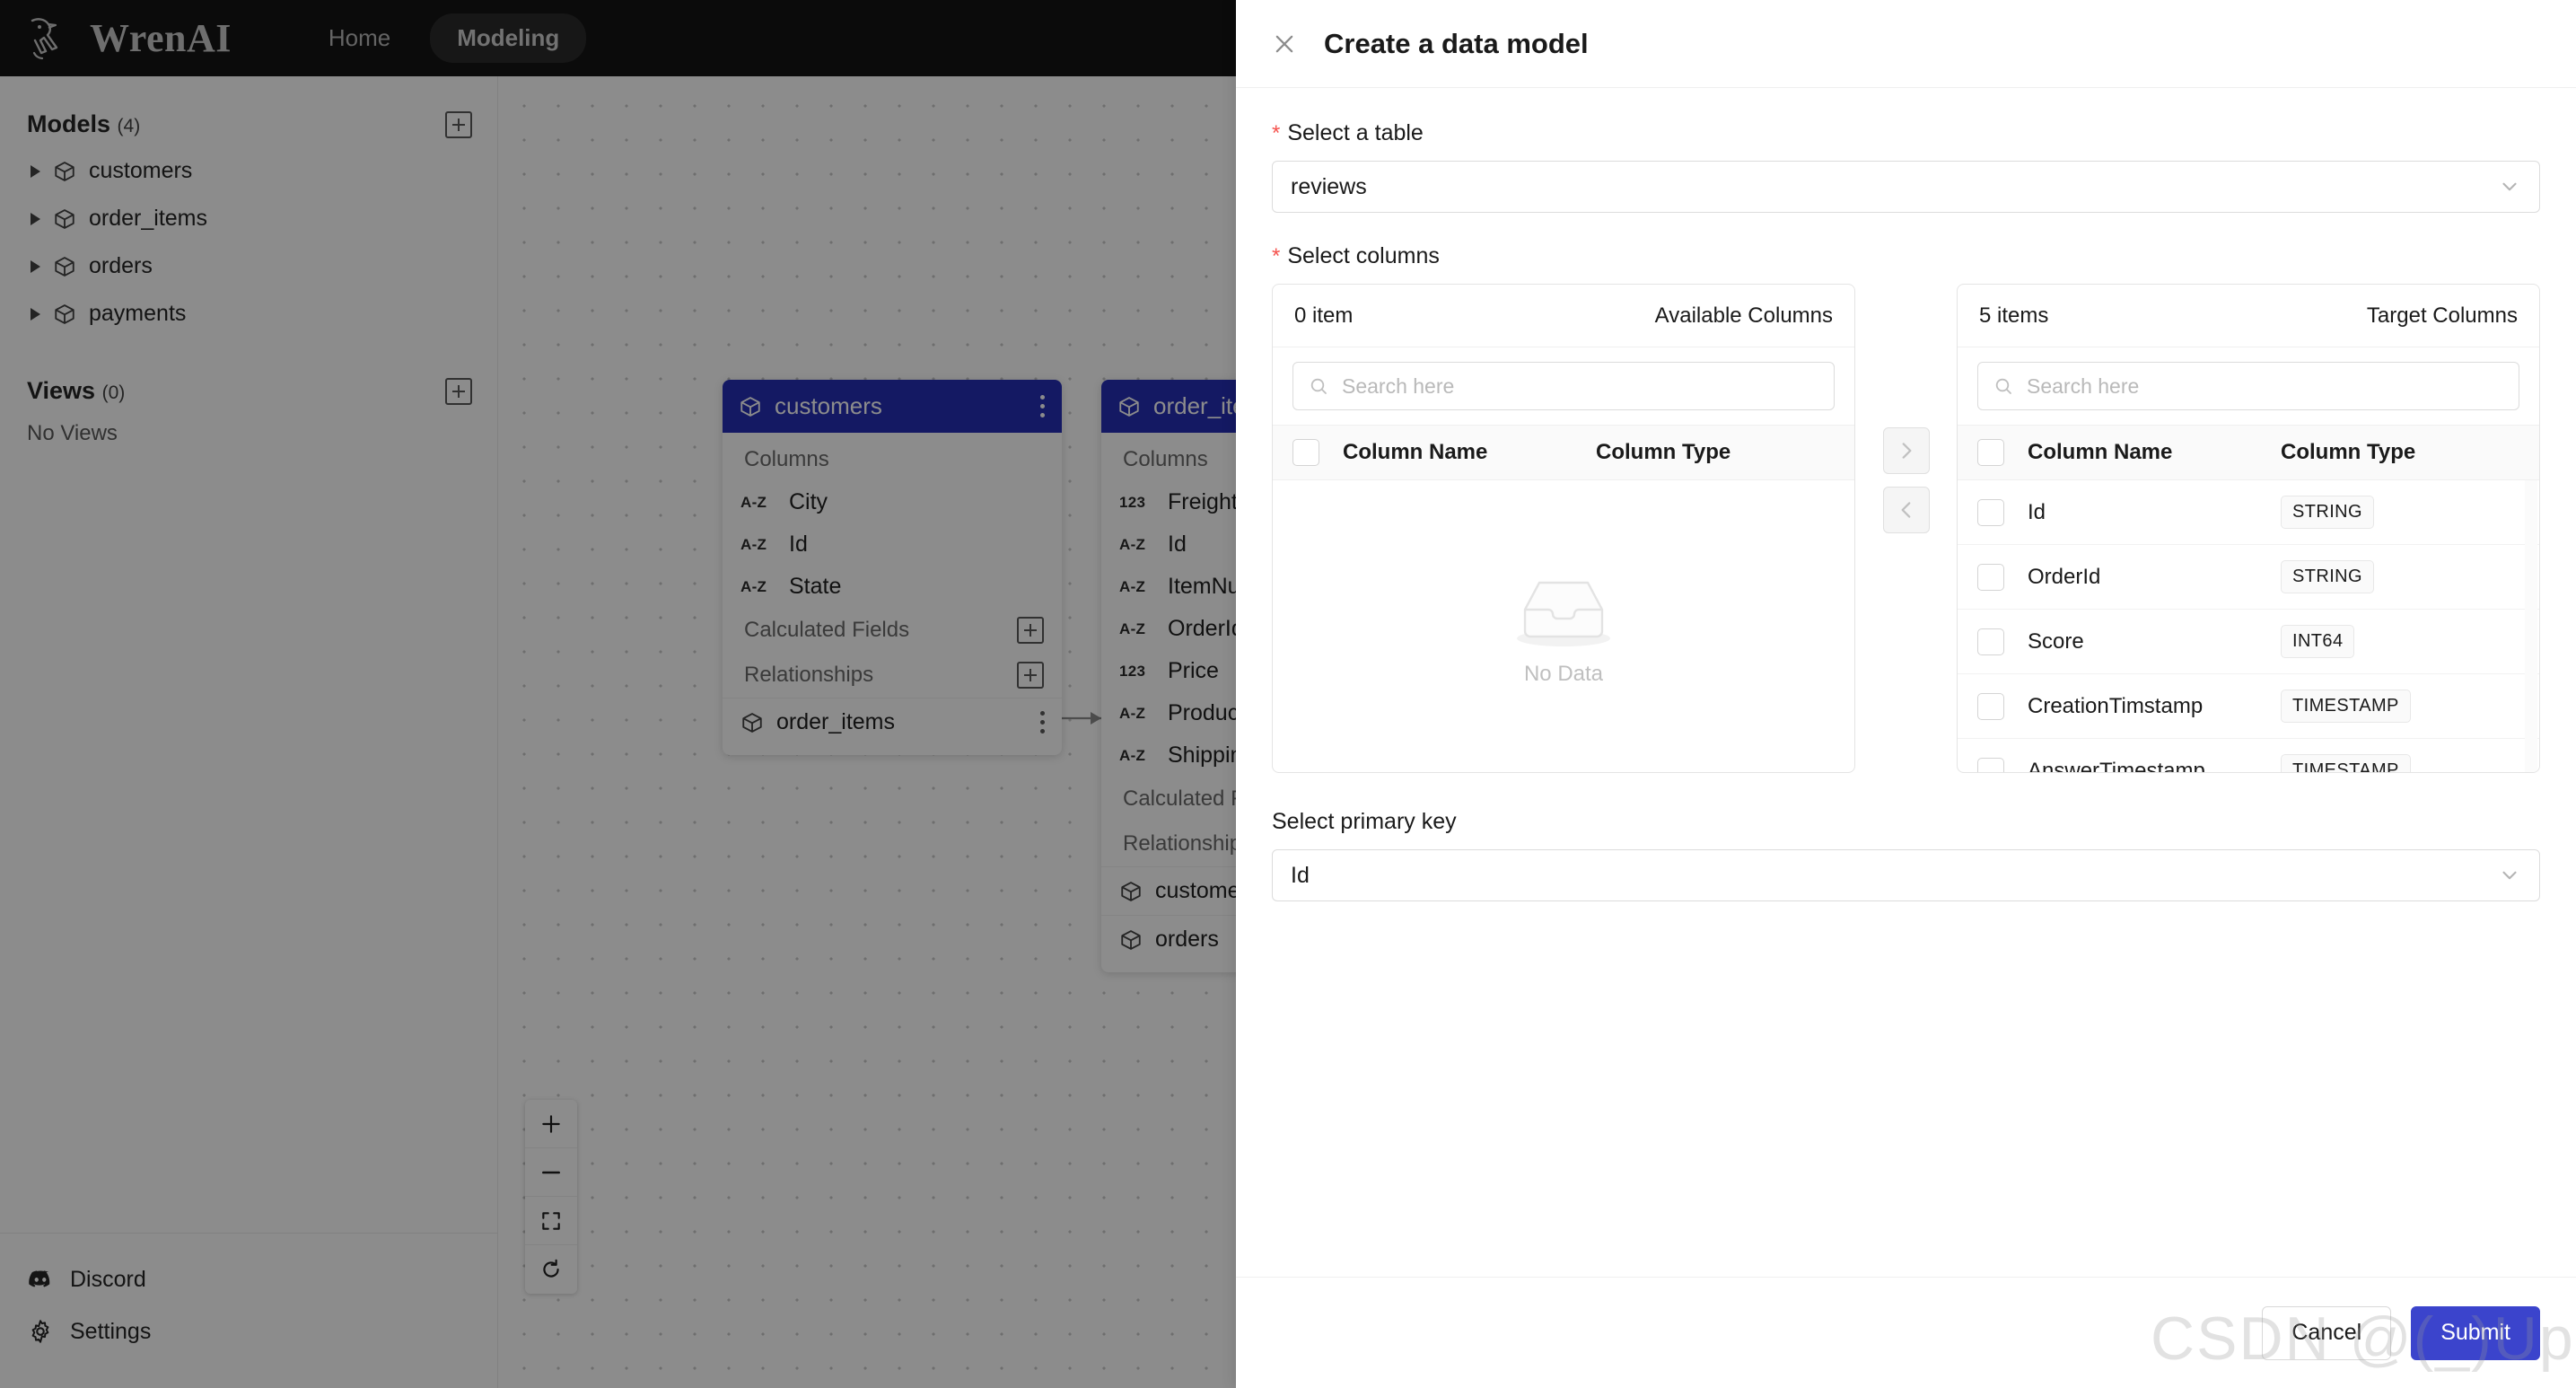 Image resolution: width=2576 pixels, height=1388 pixels. I want to click on available-table-header: Column Name Column Type, so click(1563, 453).